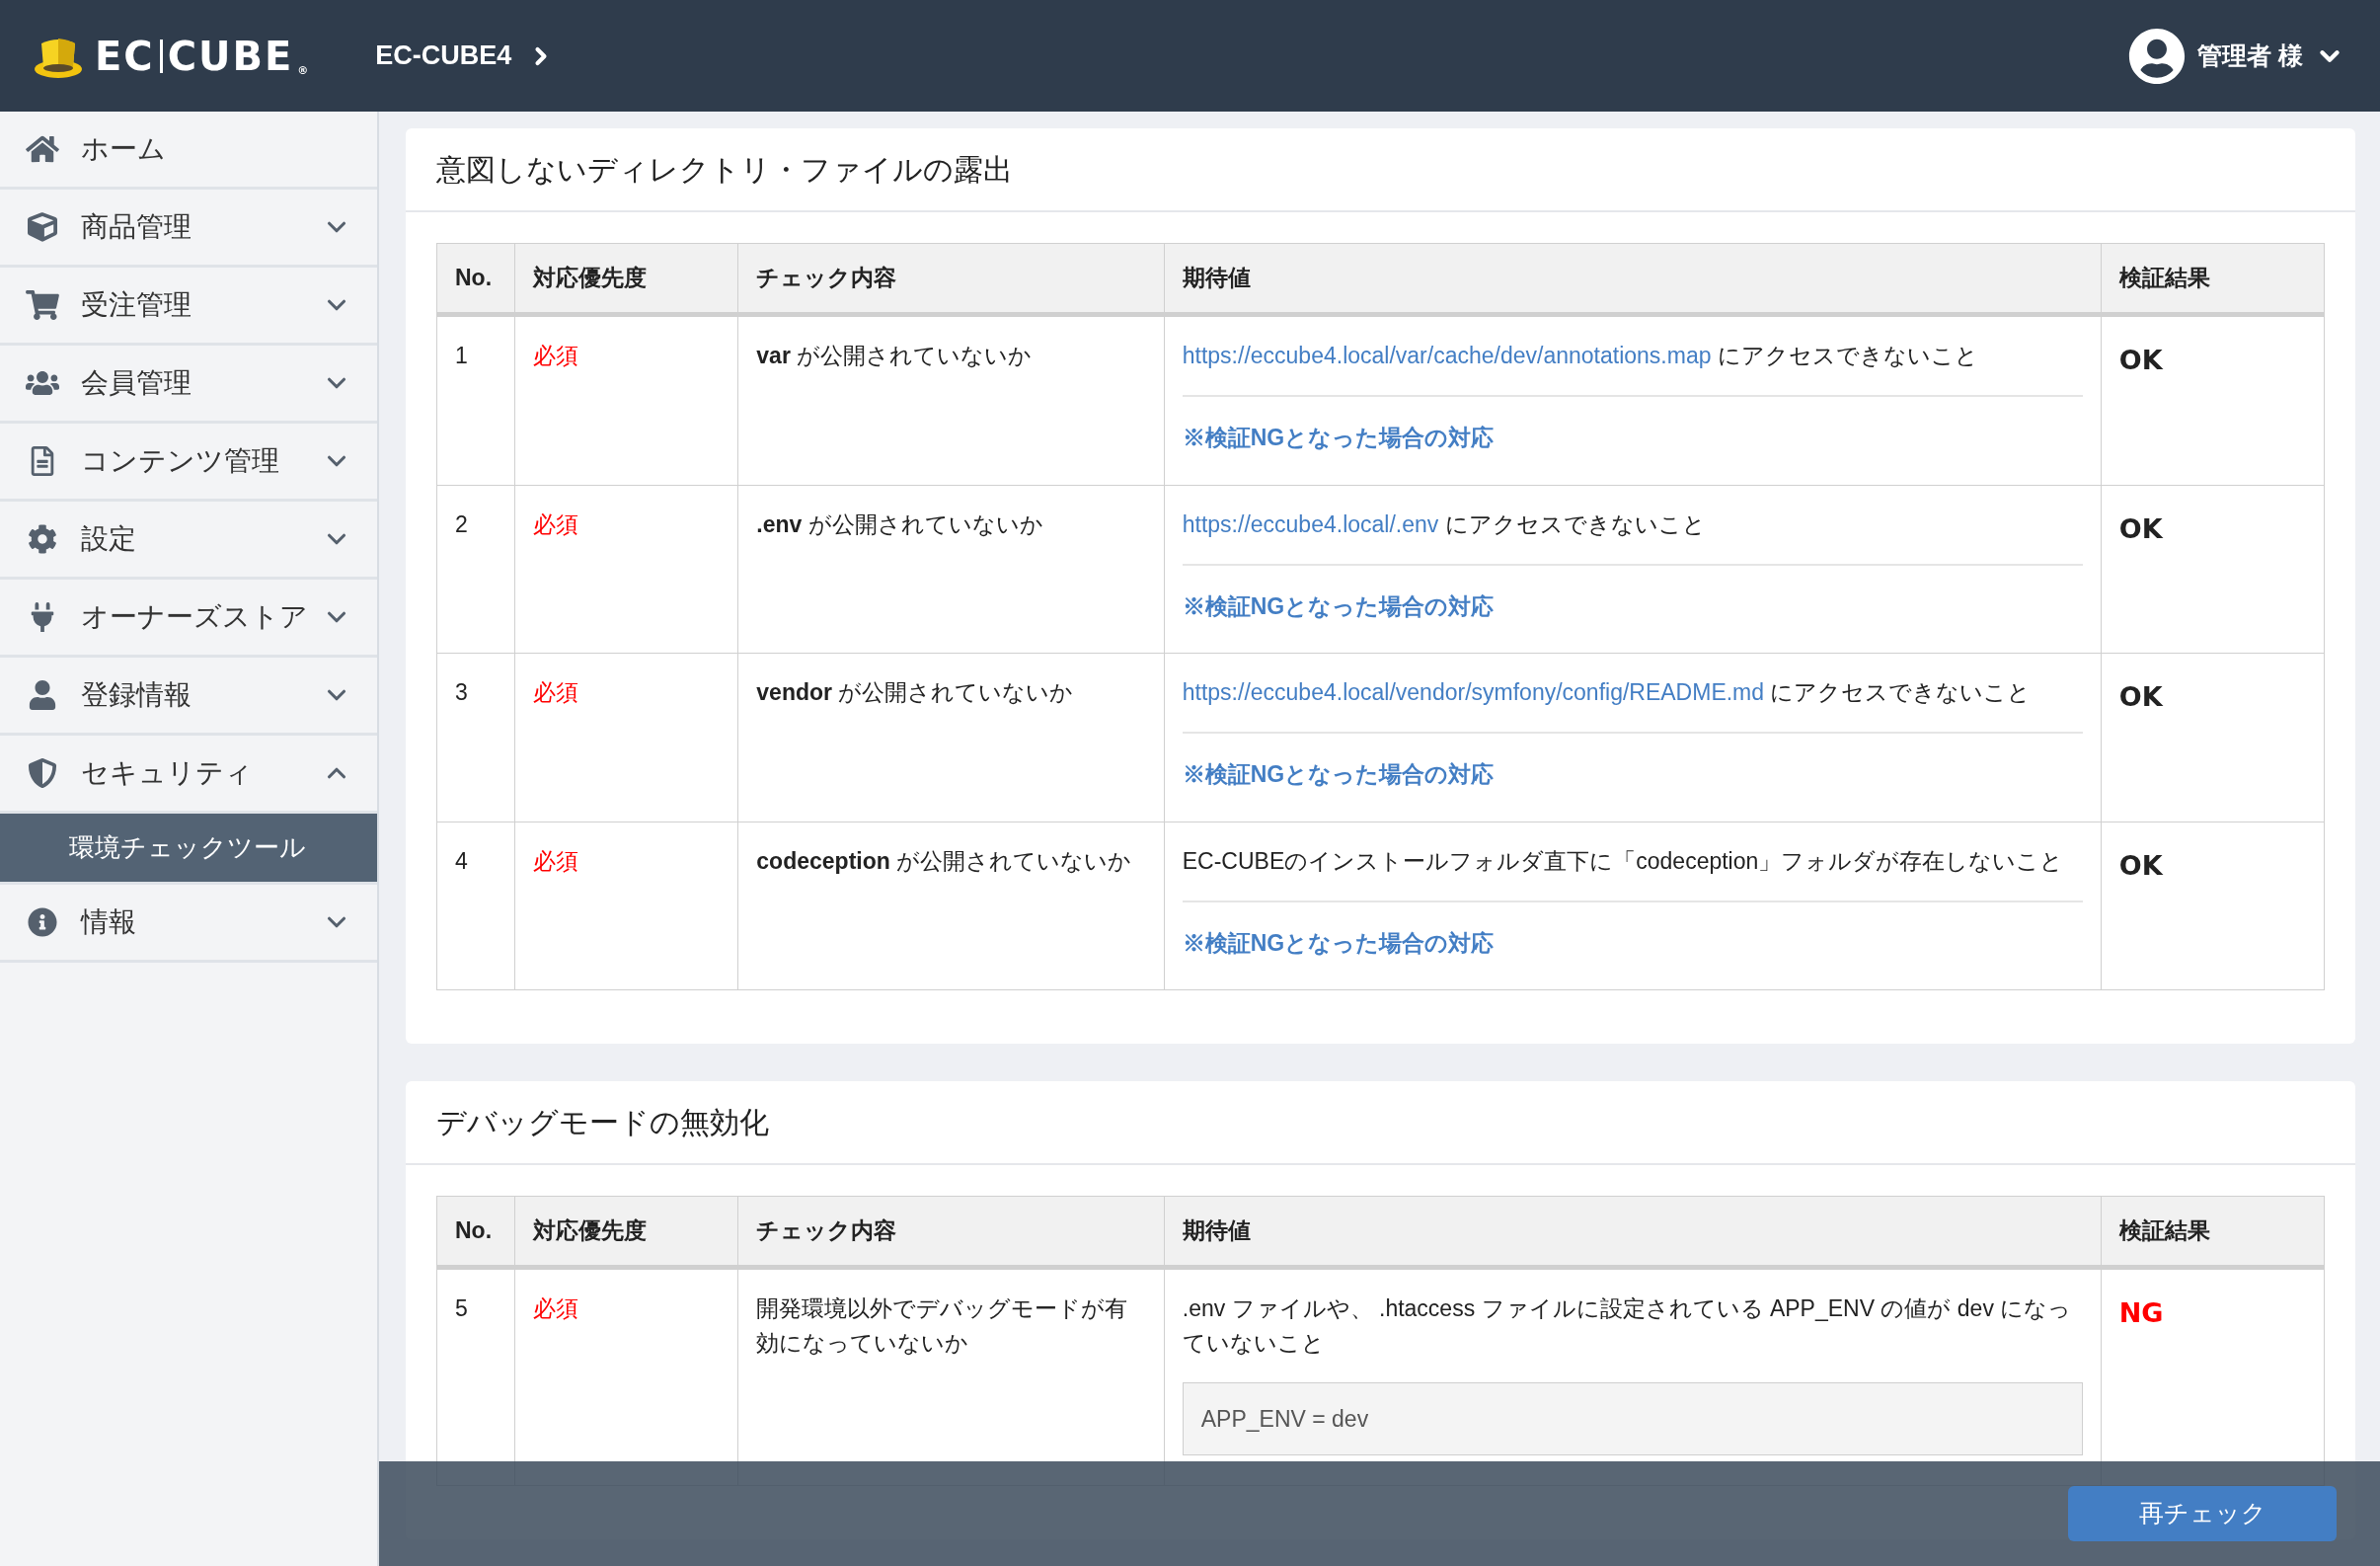  Describe the element at coordinates (951, 737) in the screenshot. I see `table-cell: vendor が公開されていないか` at that location.